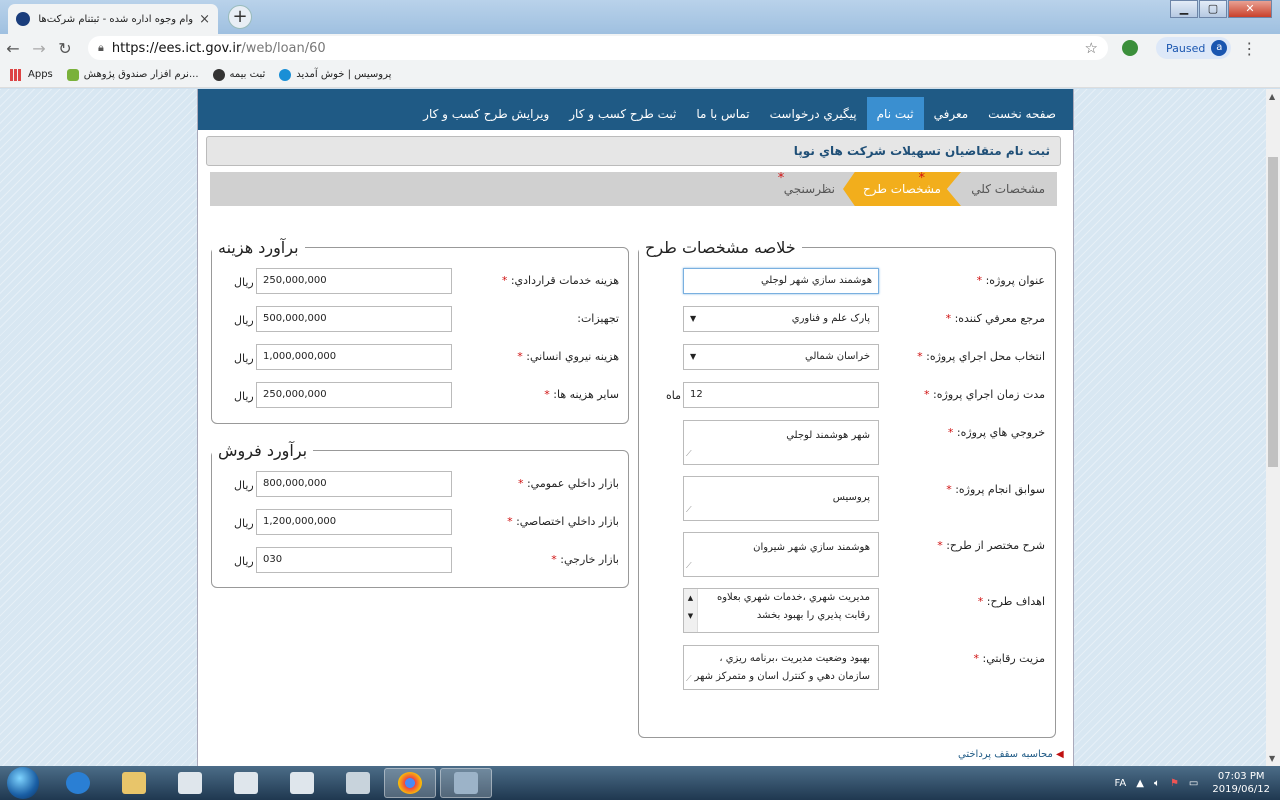  Describe the element at coordinates (1273, 312) in the screenshot. I see `scrollbar-thumb` at that location.